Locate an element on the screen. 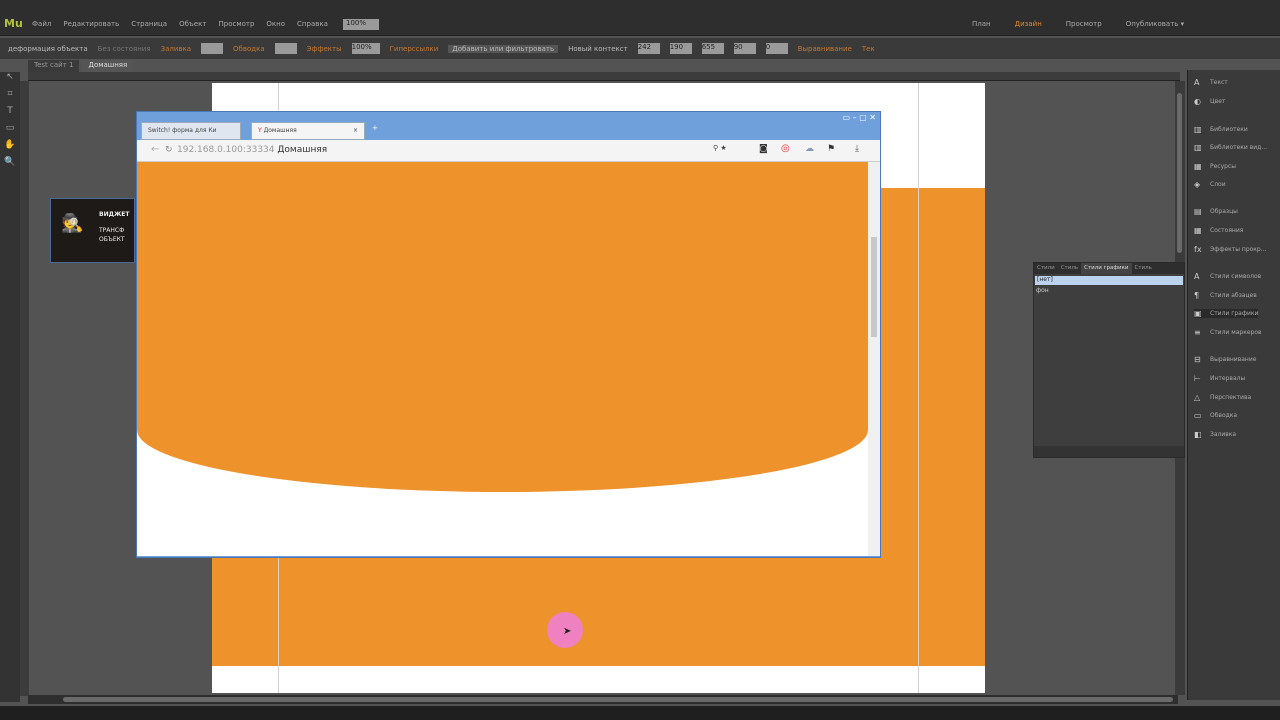  fill-swatch is located at coordinates (212, 48).